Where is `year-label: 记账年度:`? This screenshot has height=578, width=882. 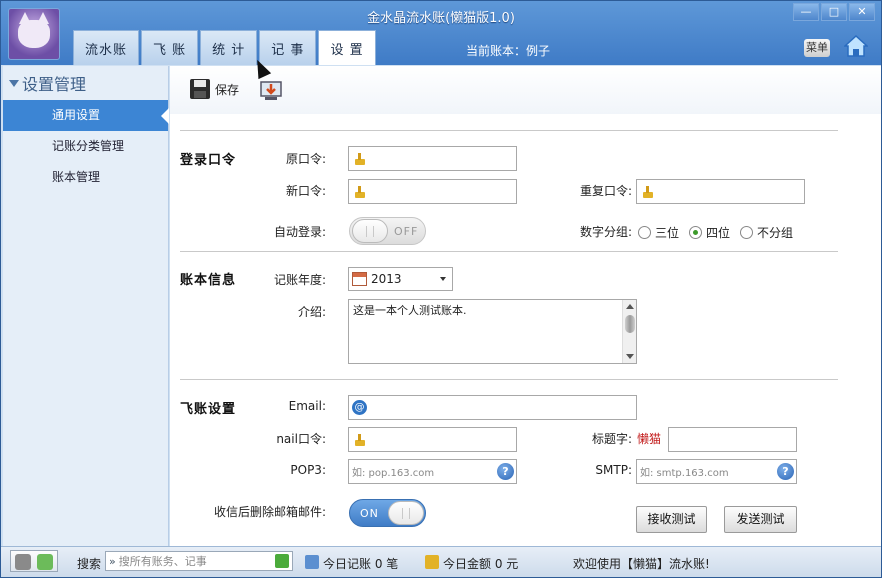 year-label: 记账年度: is located at coordinates (299, 280).